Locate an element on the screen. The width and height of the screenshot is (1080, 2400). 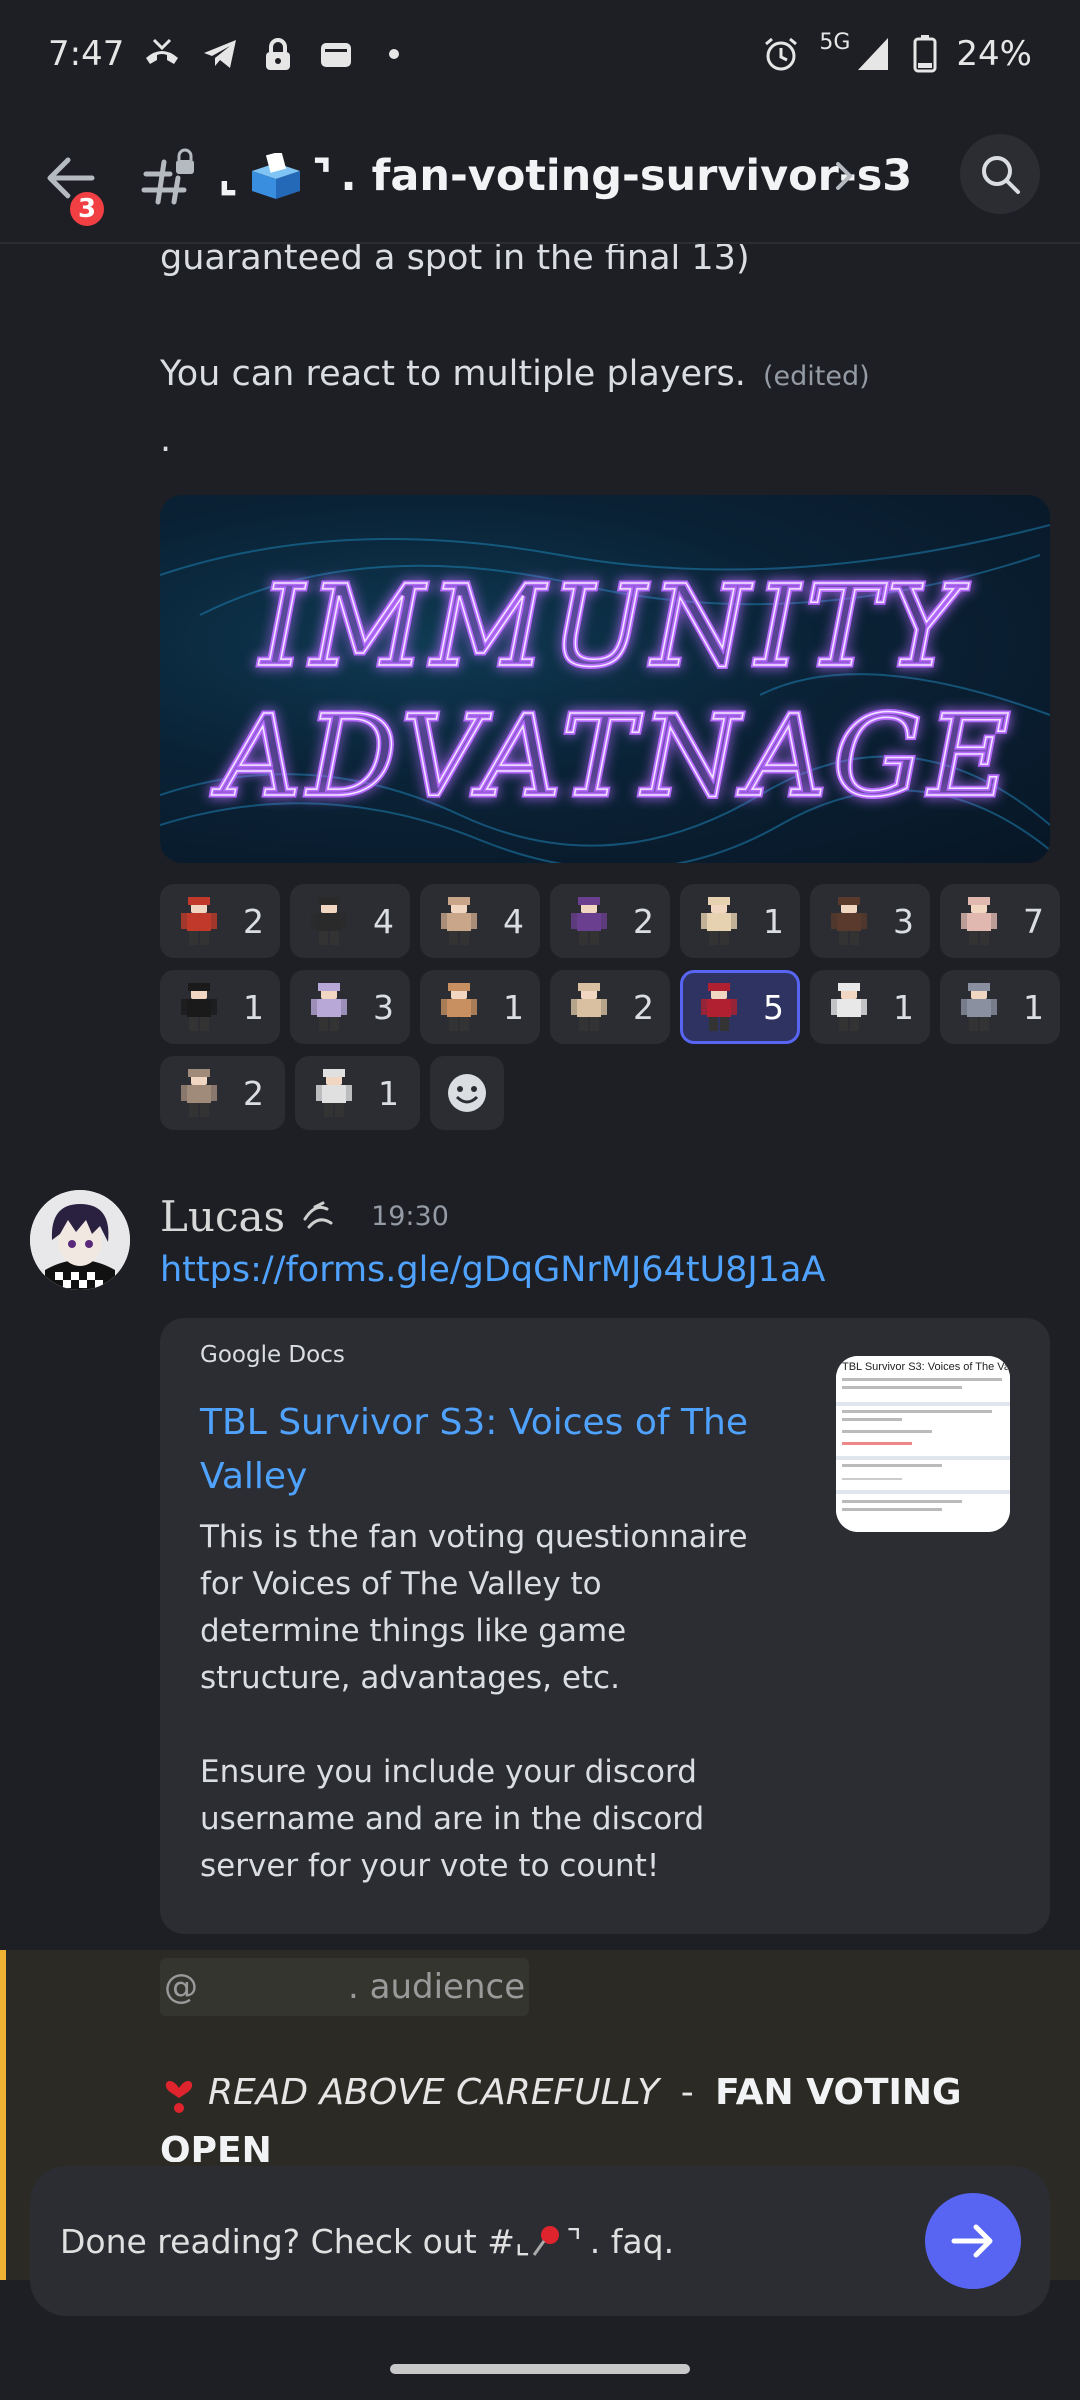
reaction-button: 5 is located at coordinates (740, 1007).